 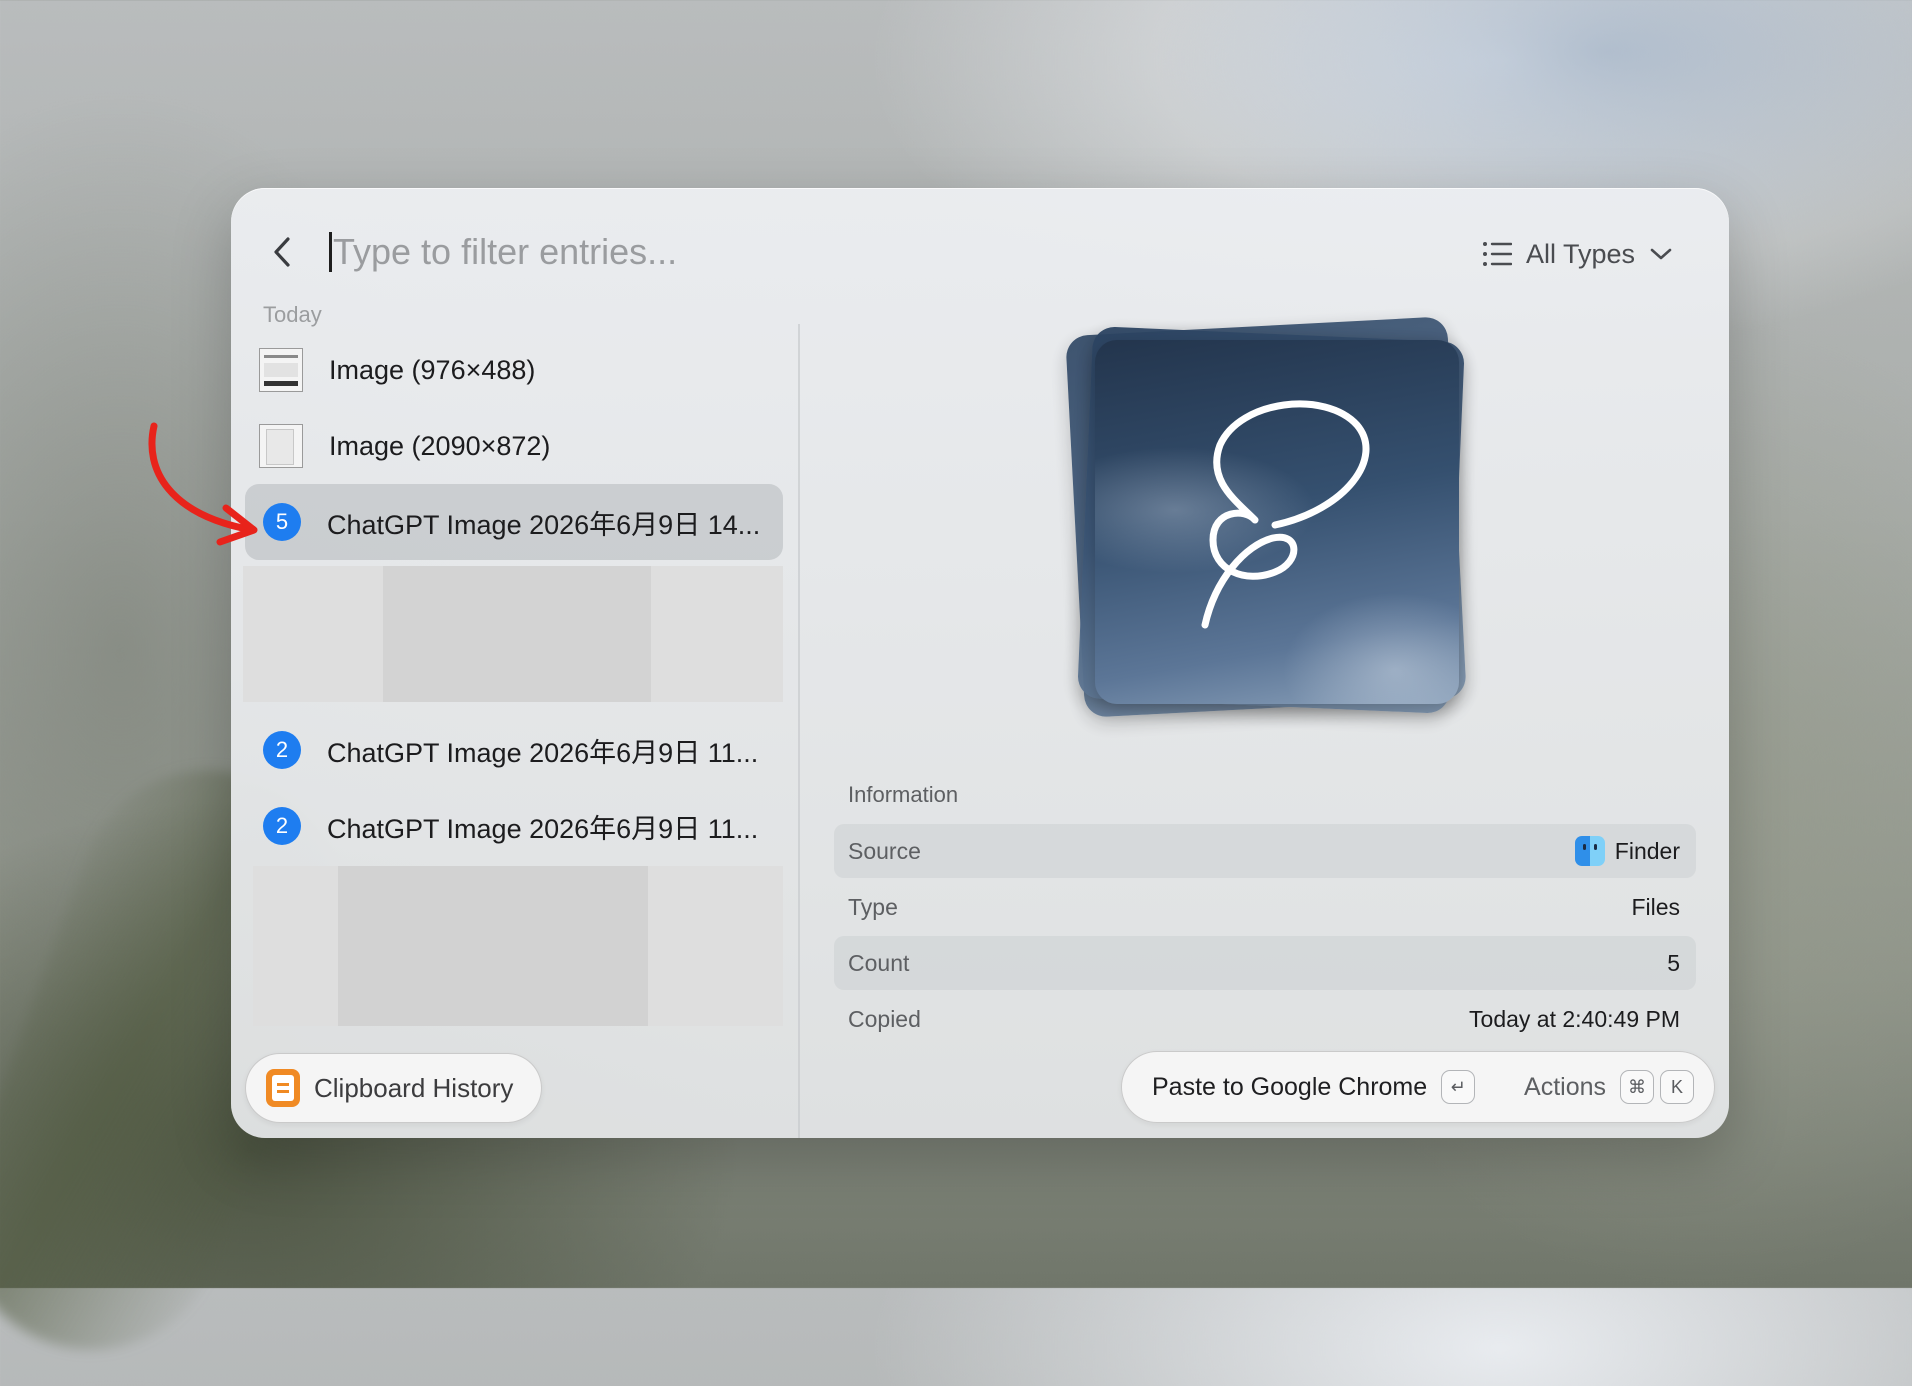 I want to click on list-item-label: Image (976×488), so click(x=432, y=369).